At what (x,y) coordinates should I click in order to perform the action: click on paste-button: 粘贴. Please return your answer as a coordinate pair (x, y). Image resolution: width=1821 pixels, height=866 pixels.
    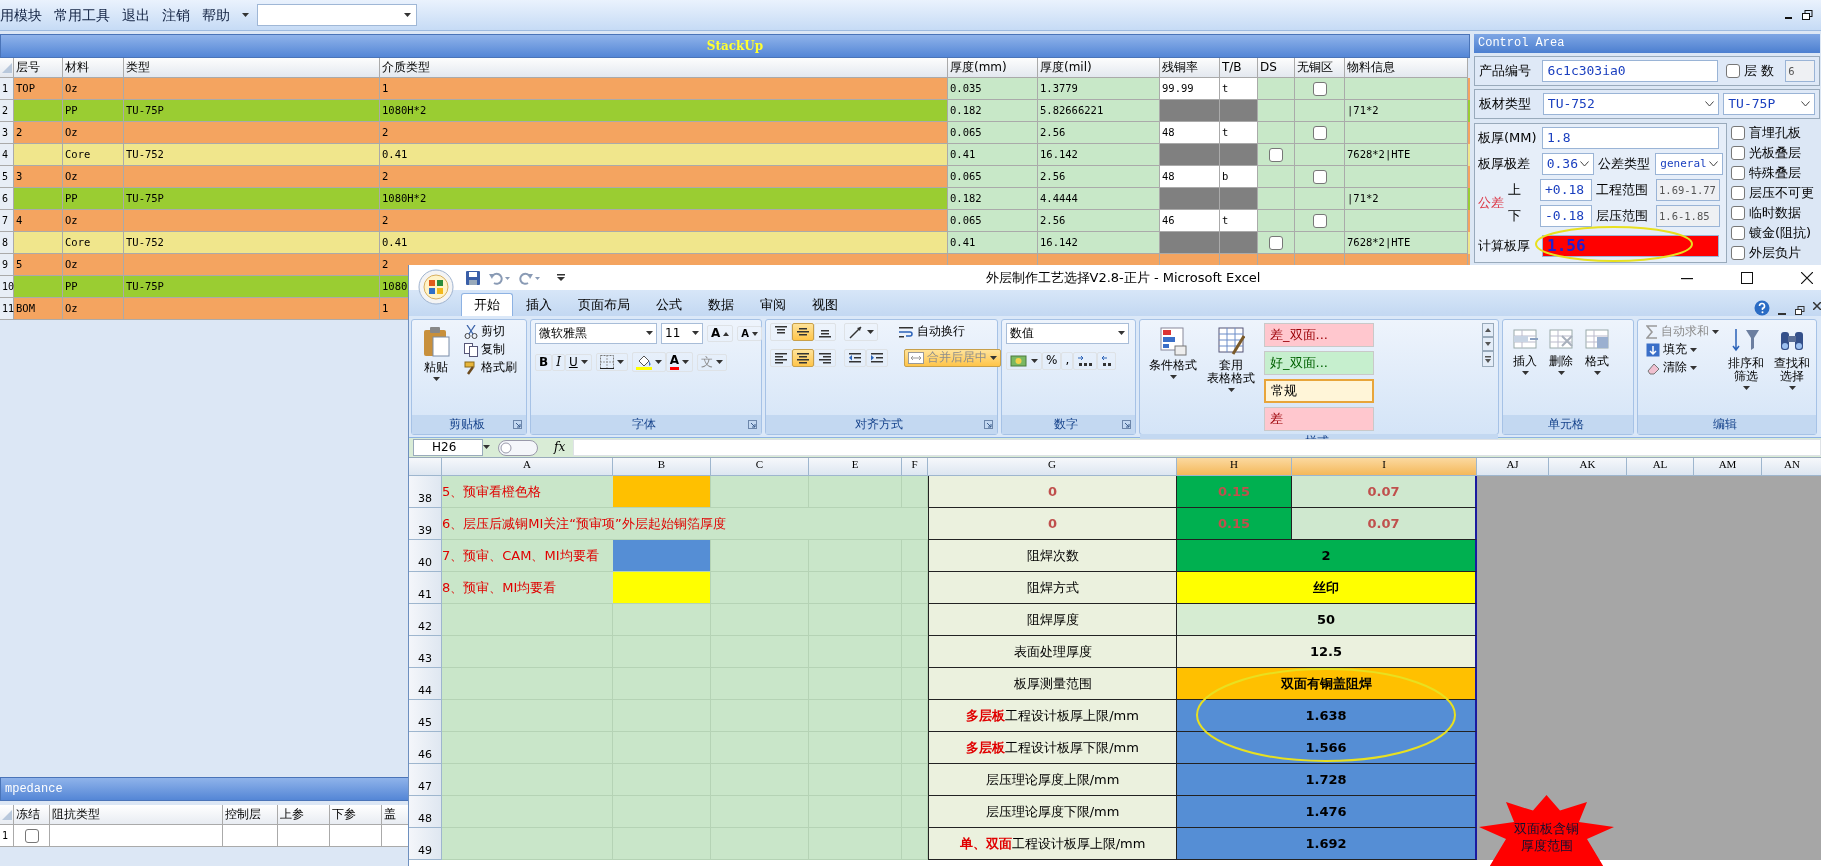
    Looking at the image, I should click on (436, 367).